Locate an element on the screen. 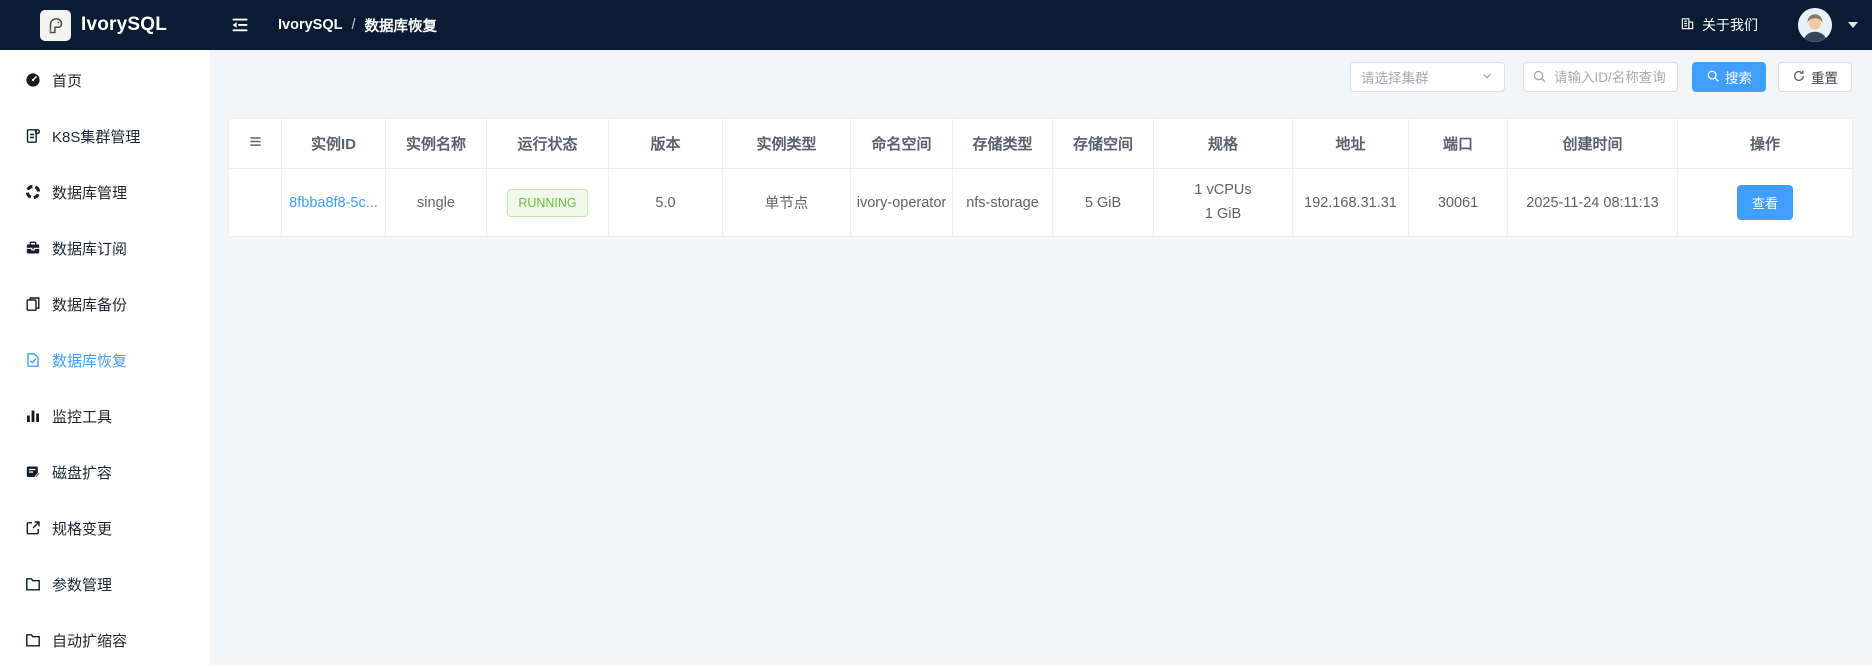  breadcrumb-root: IvorySQL is located at coordinates (310, 25).